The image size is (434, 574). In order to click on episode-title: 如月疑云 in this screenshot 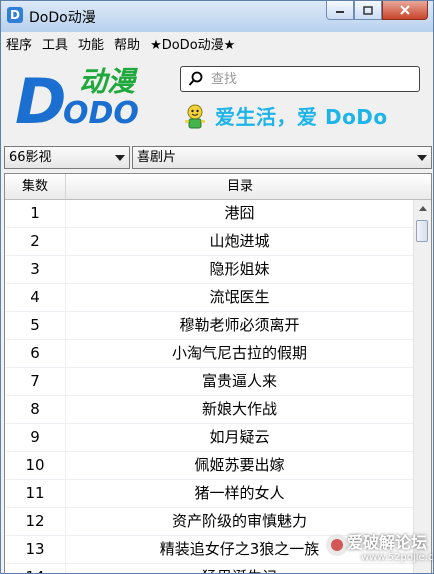, I will do `click(239, 437)`.